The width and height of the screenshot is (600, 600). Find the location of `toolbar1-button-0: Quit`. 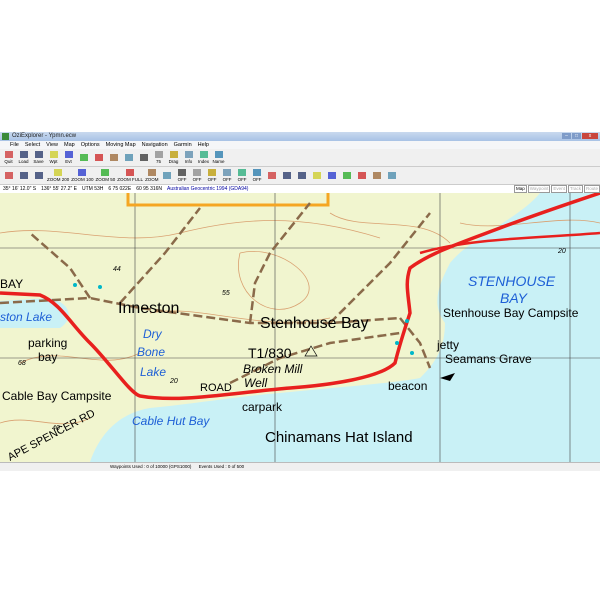

toolbar1-button-0: Quit is located at coordinates (8, 157).